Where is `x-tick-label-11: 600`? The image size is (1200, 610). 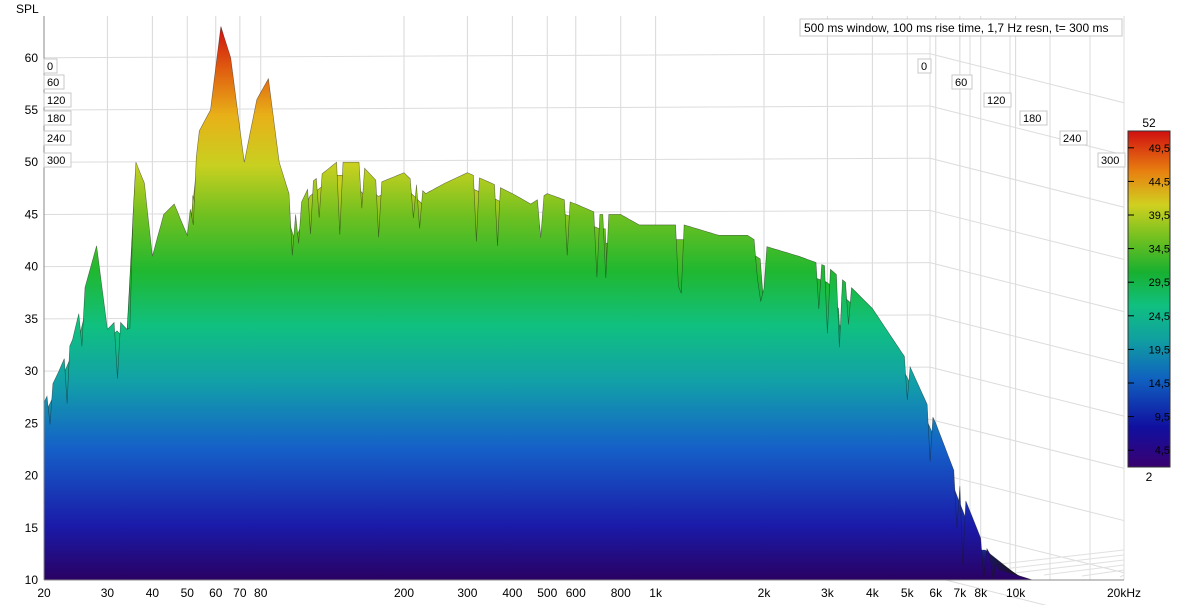
x-tick-label-11: 600 is located at coordinates (576, 593).